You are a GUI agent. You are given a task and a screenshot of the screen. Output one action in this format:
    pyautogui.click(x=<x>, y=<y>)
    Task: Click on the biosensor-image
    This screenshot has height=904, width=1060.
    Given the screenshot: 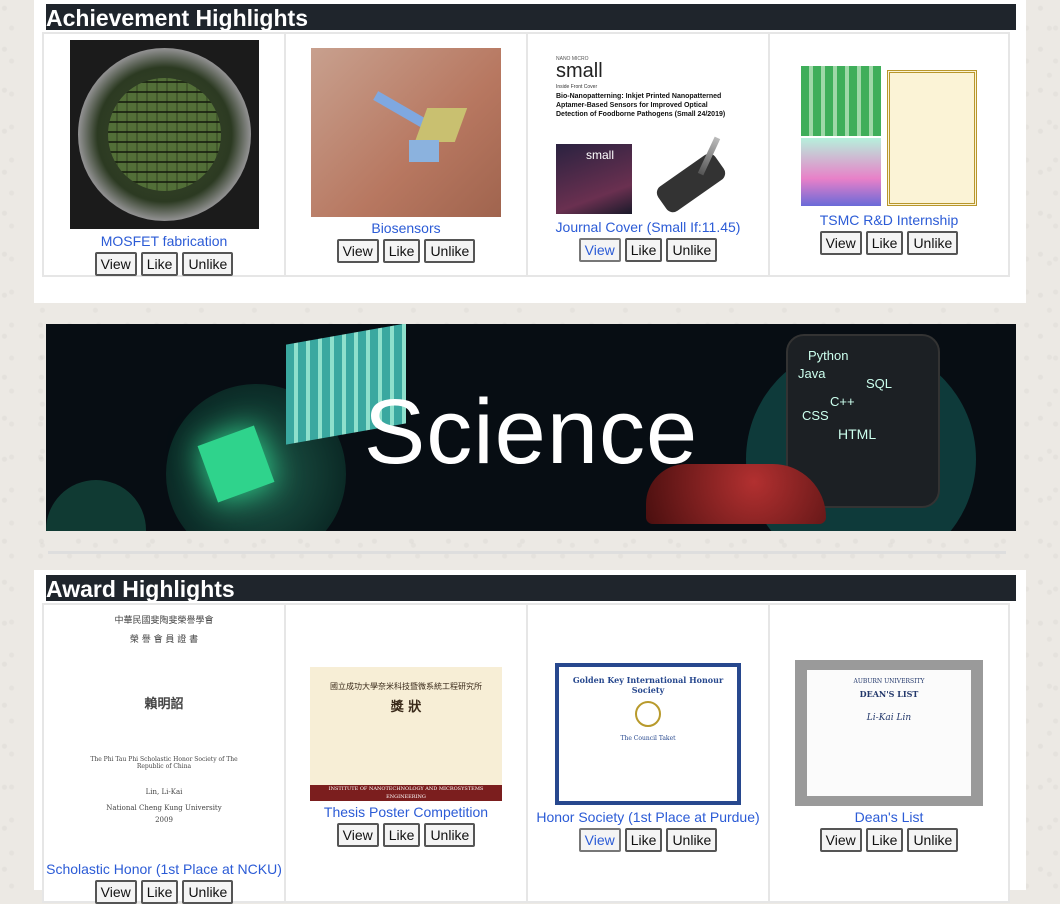 What is the action you would take?
    pyautogui.click(x=406, y=132)
    